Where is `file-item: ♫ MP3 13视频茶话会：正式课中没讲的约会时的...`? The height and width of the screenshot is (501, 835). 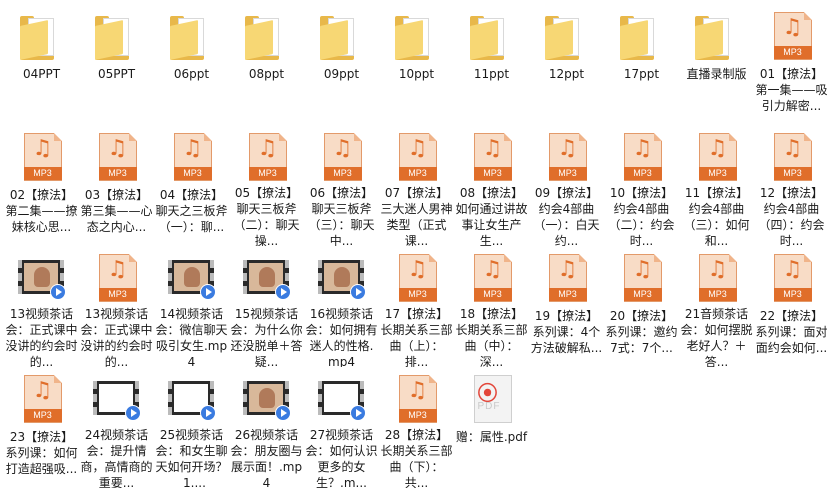
file-item: ♫ MP3 13视频茶话会：正式课中没讲的约会时的... is located at coordinates (116, 306).